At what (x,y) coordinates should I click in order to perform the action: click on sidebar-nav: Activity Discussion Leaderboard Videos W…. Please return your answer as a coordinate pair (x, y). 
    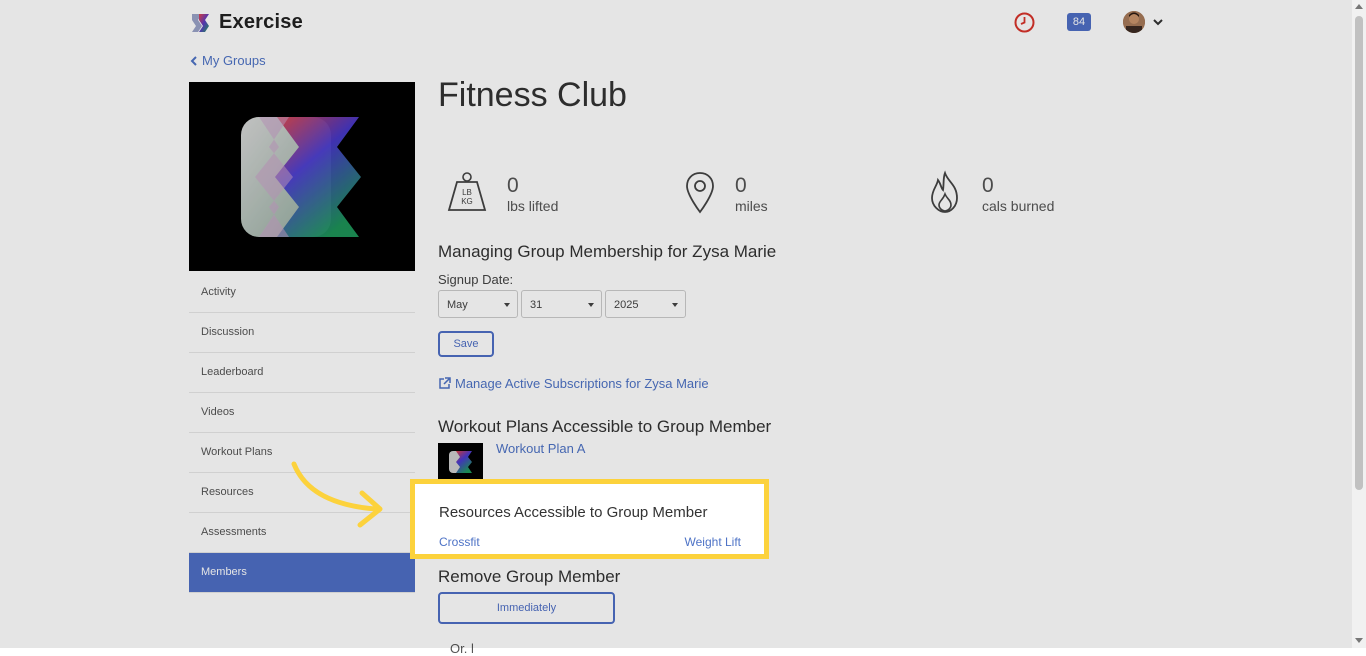
    Looking at the image, I should click on (302, 433).